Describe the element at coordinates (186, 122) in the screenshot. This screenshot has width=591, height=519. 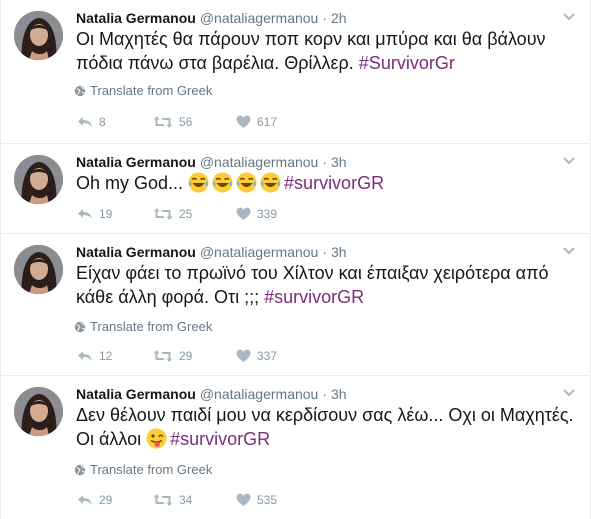
I see `retweet-count: 56` at that location.